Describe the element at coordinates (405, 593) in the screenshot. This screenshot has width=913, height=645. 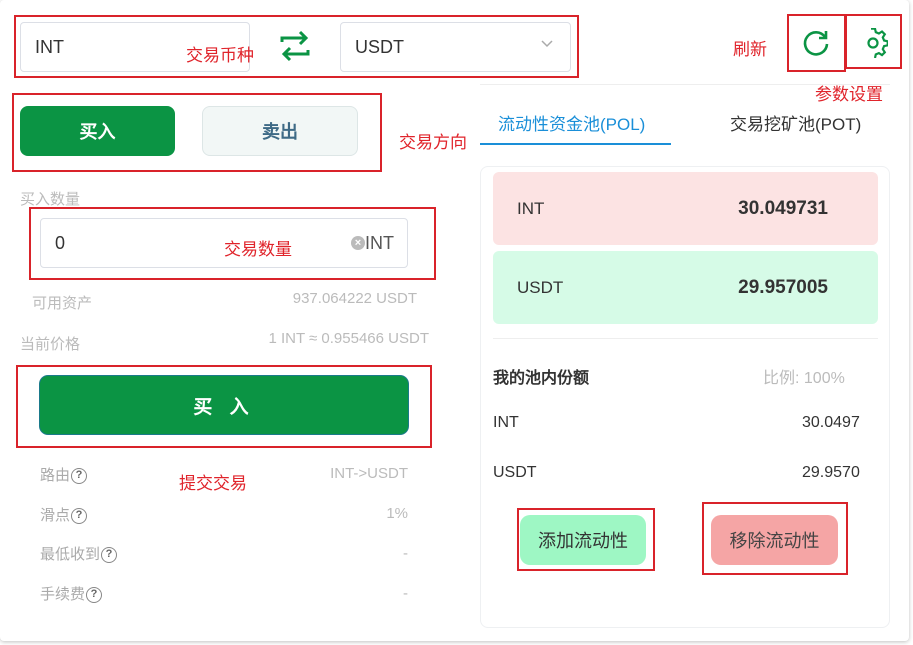
I see `fee-value: -` at that location.